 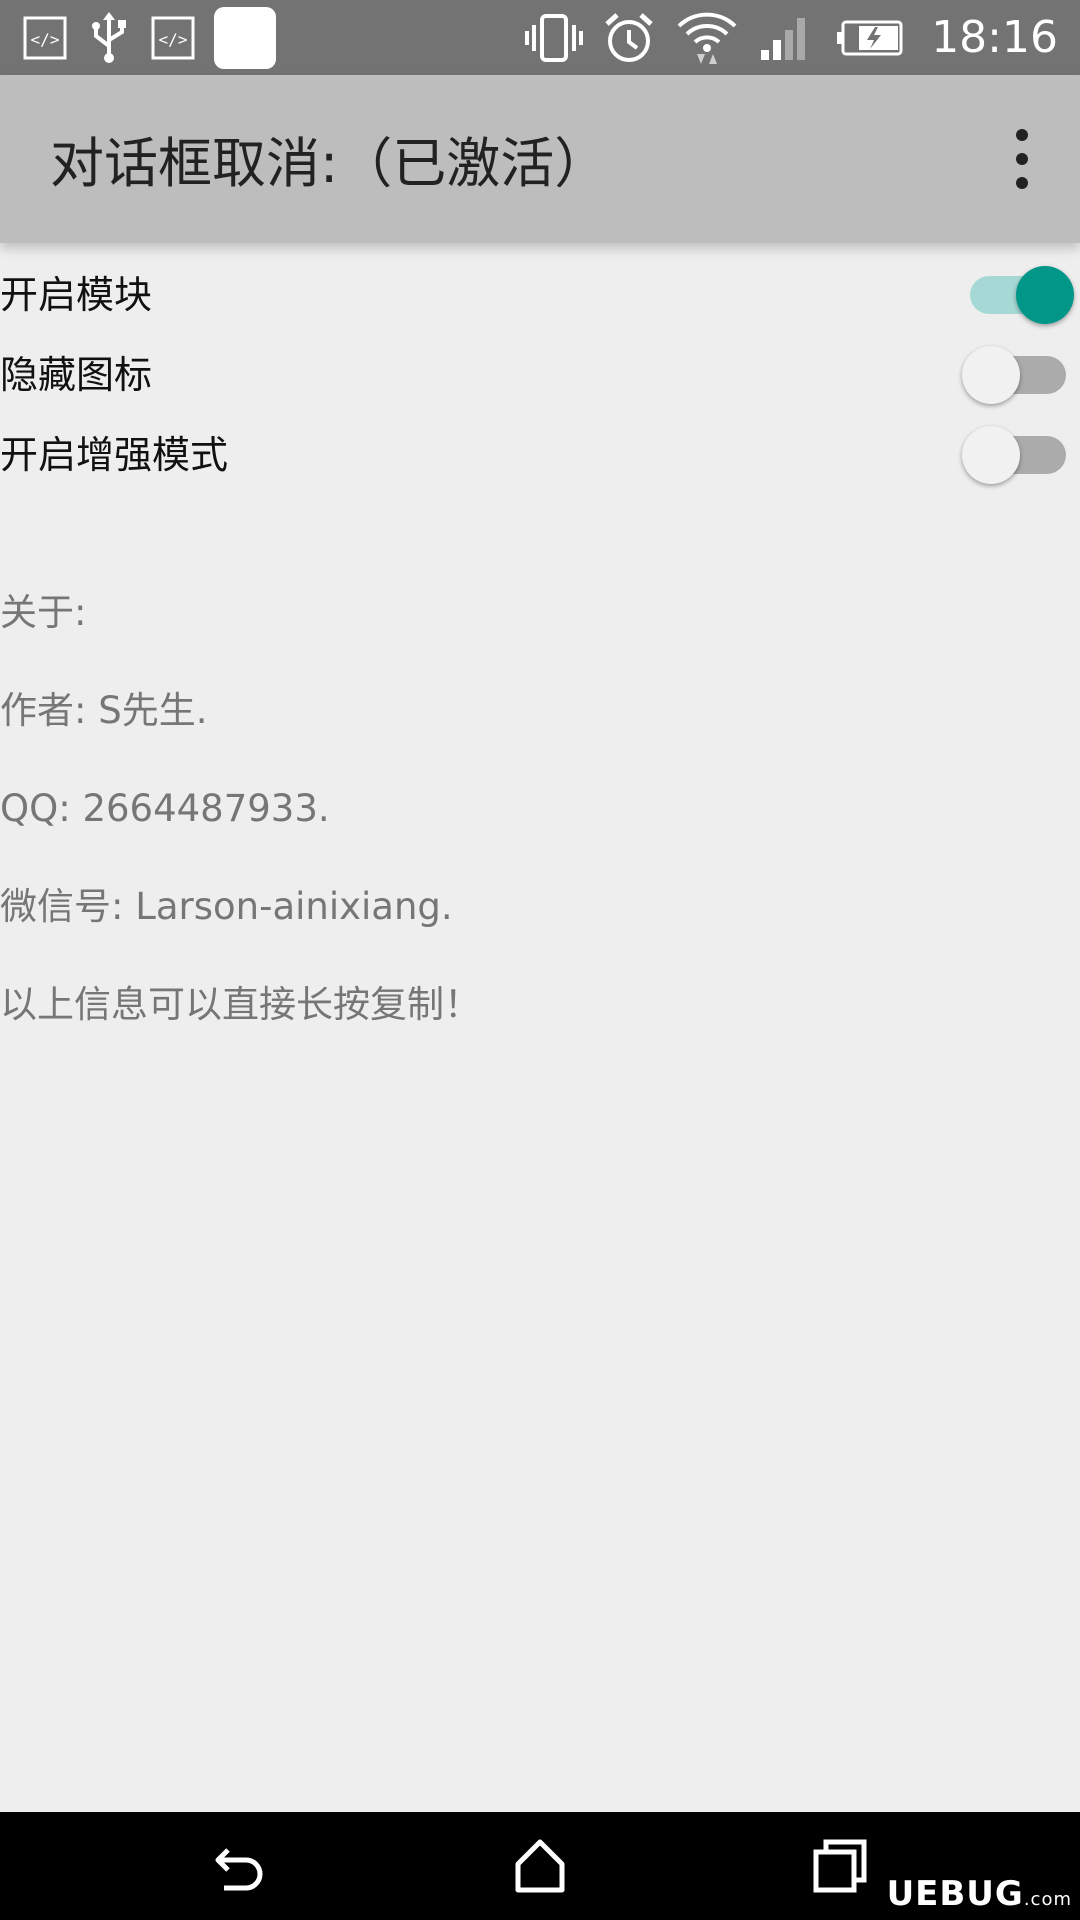 I want to click on about-wechat: 微信号: Larson-ainixiang., so click(x=540, y=926).